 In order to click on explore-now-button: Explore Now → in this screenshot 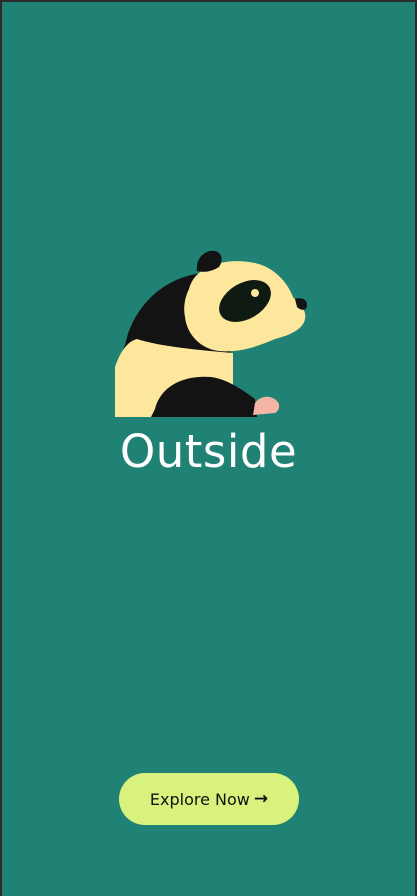, I will do `click(209, 799)`.